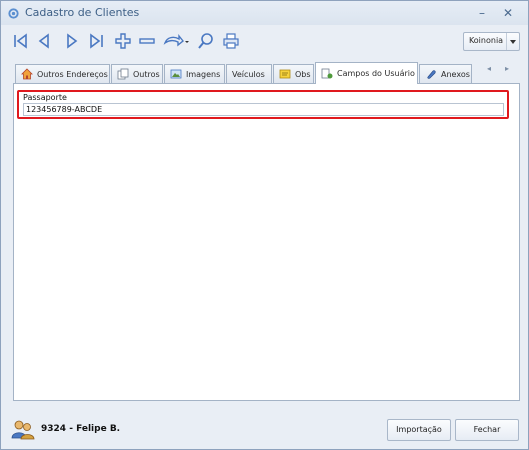 The height and width of the screenshot is (450, 529). I want to click on documents-icon, so click(123, 74).